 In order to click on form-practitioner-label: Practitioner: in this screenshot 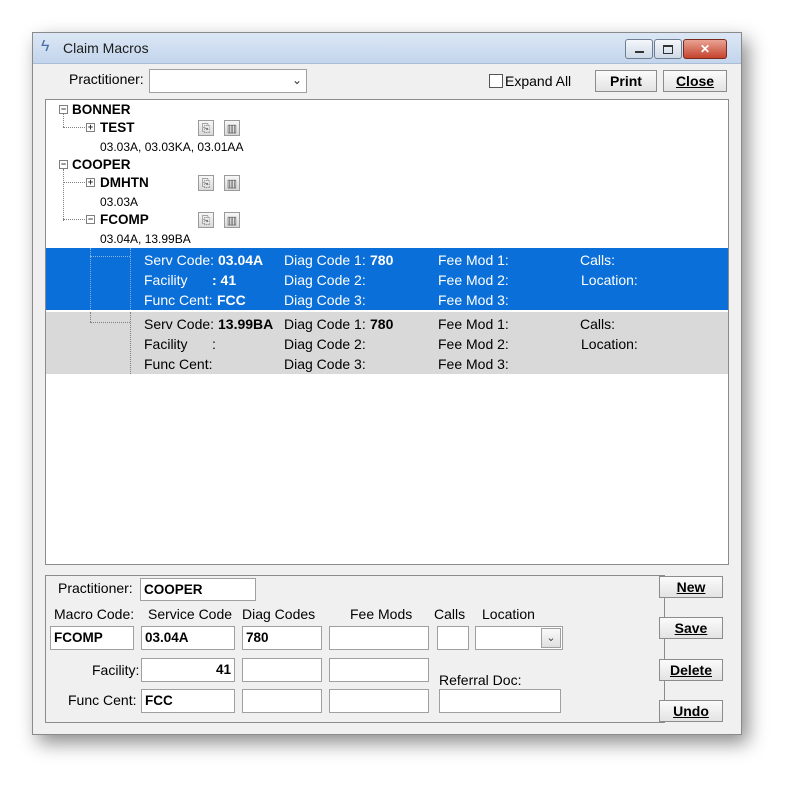, I will do `click(95, 588)`.